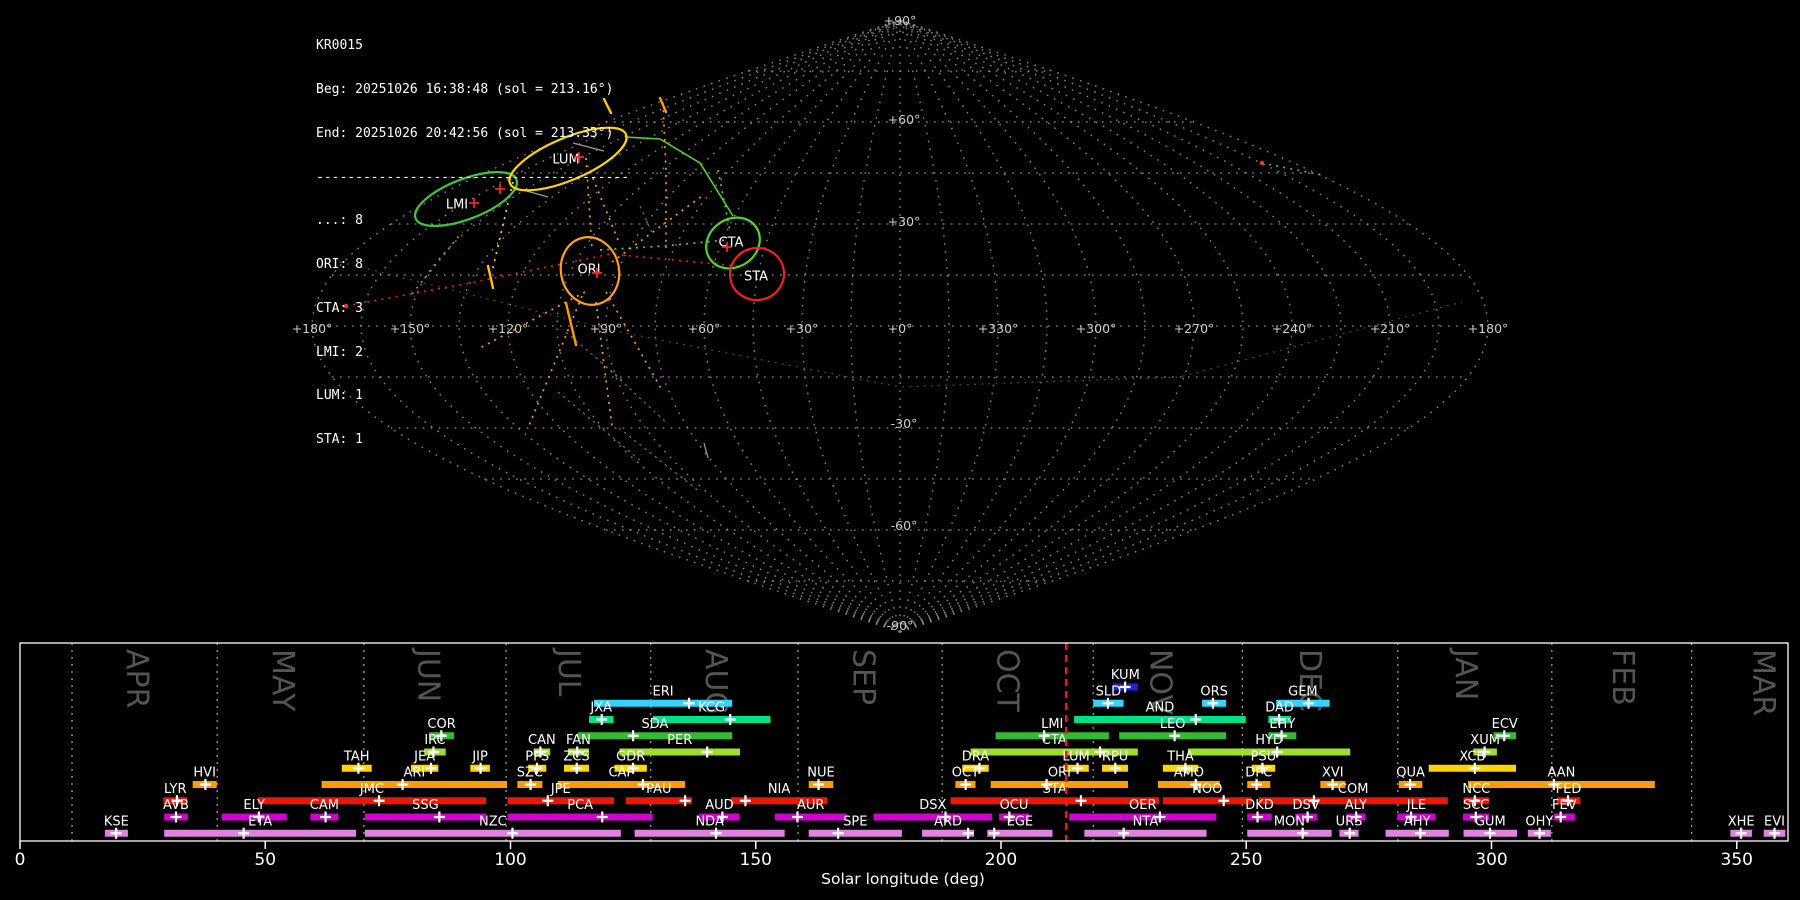  Describe the element at coordinates (1125, 687) in the screenshot. I see `shower-peak-marker-KUM` at that location.